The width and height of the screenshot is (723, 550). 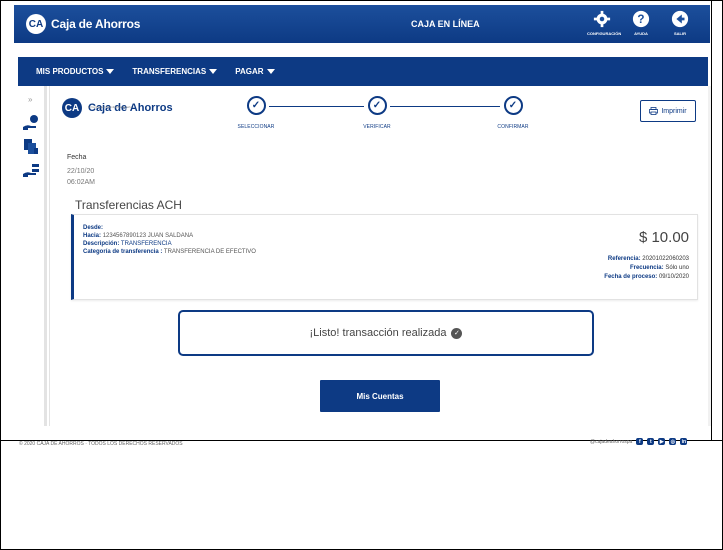 I want to click on main-nav: MIS PRODUCTOS TRANSFERENCIAS PAGAR, so click(x=363, y=71).